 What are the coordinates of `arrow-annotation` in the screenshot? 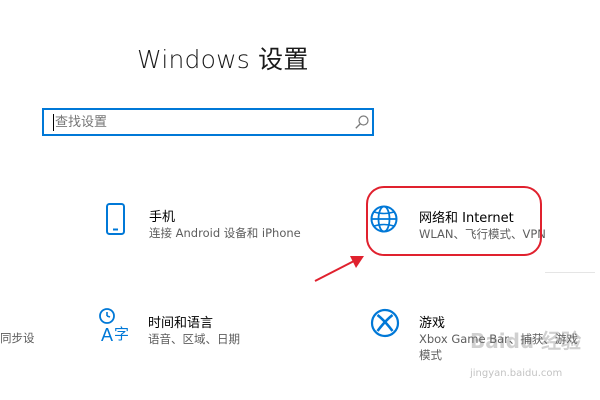 It's located at (339, 269).